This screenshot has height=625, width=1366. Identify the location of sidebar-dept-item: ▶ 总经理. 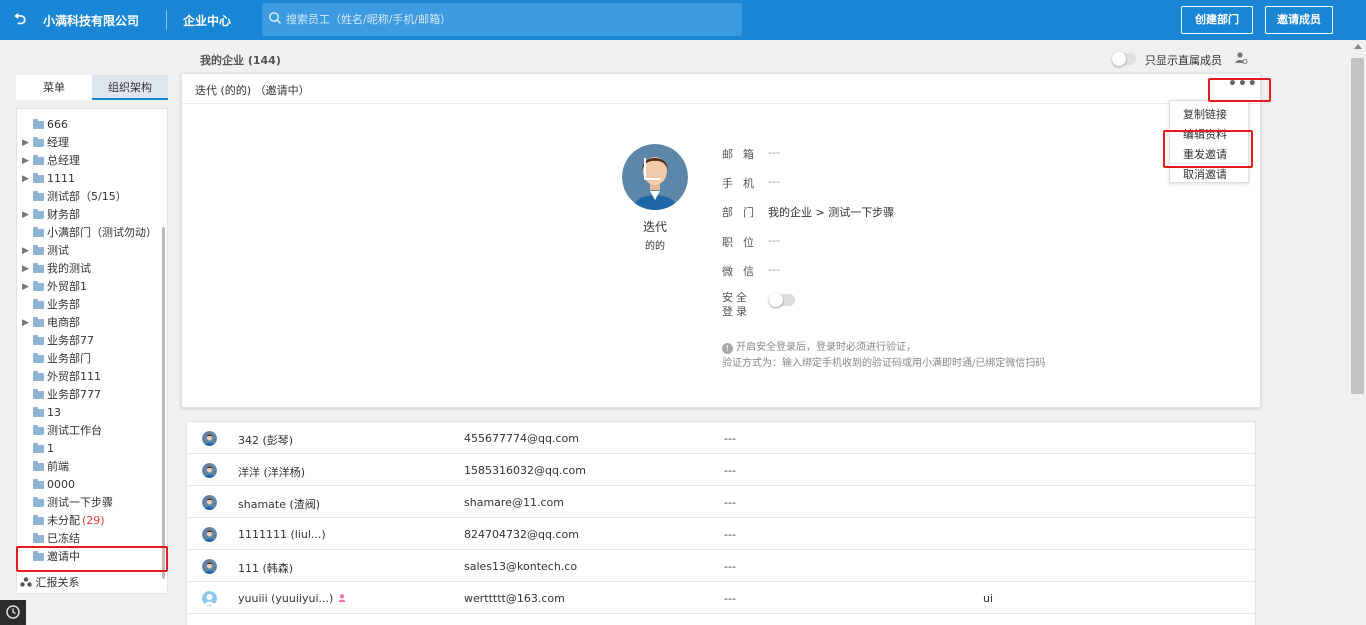
(88, 161).